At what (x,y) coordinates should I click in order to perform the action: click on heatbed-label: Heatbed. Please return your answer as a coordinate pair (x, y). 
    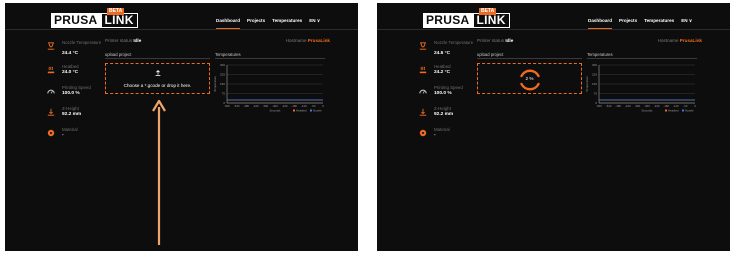
    Looking at the image, I should click on (70, 66).